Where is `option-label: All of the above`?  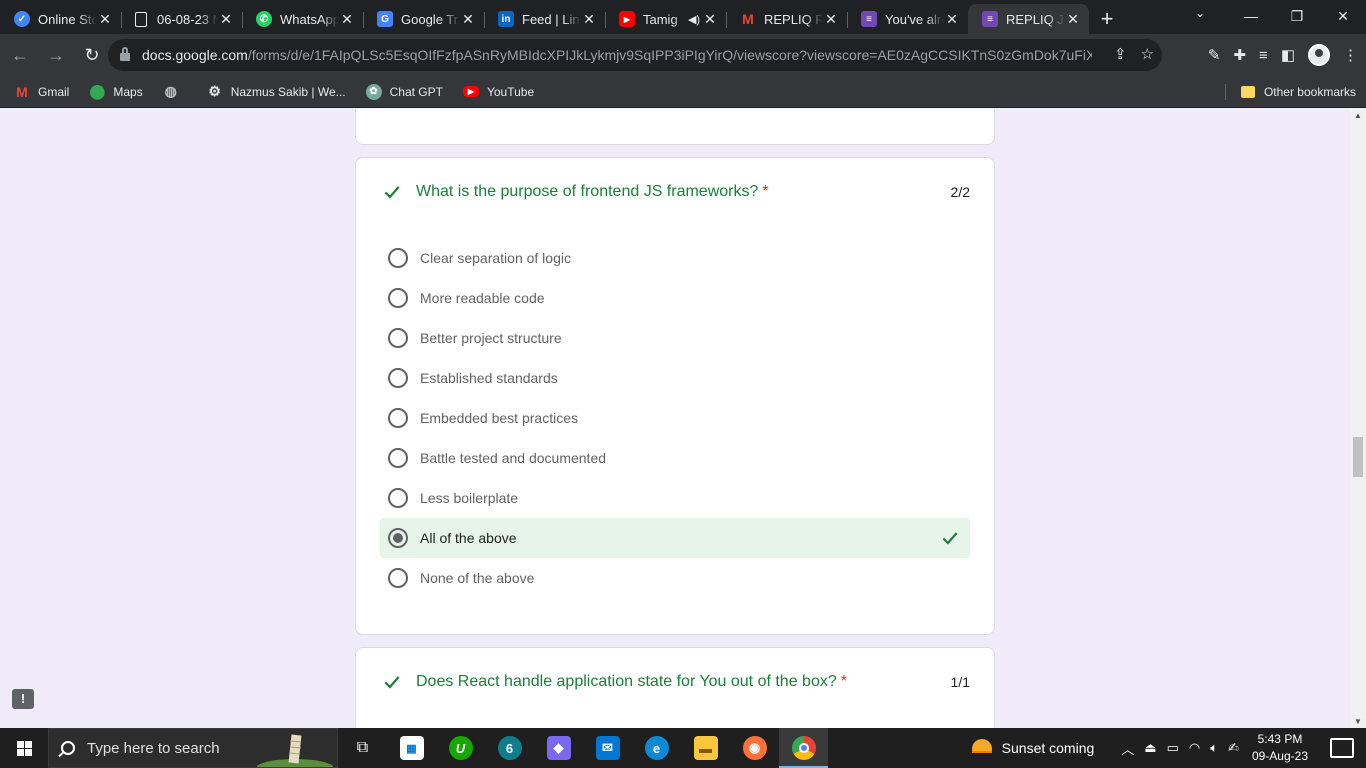
option-label: All of the above is located at coordinates (468, 538).